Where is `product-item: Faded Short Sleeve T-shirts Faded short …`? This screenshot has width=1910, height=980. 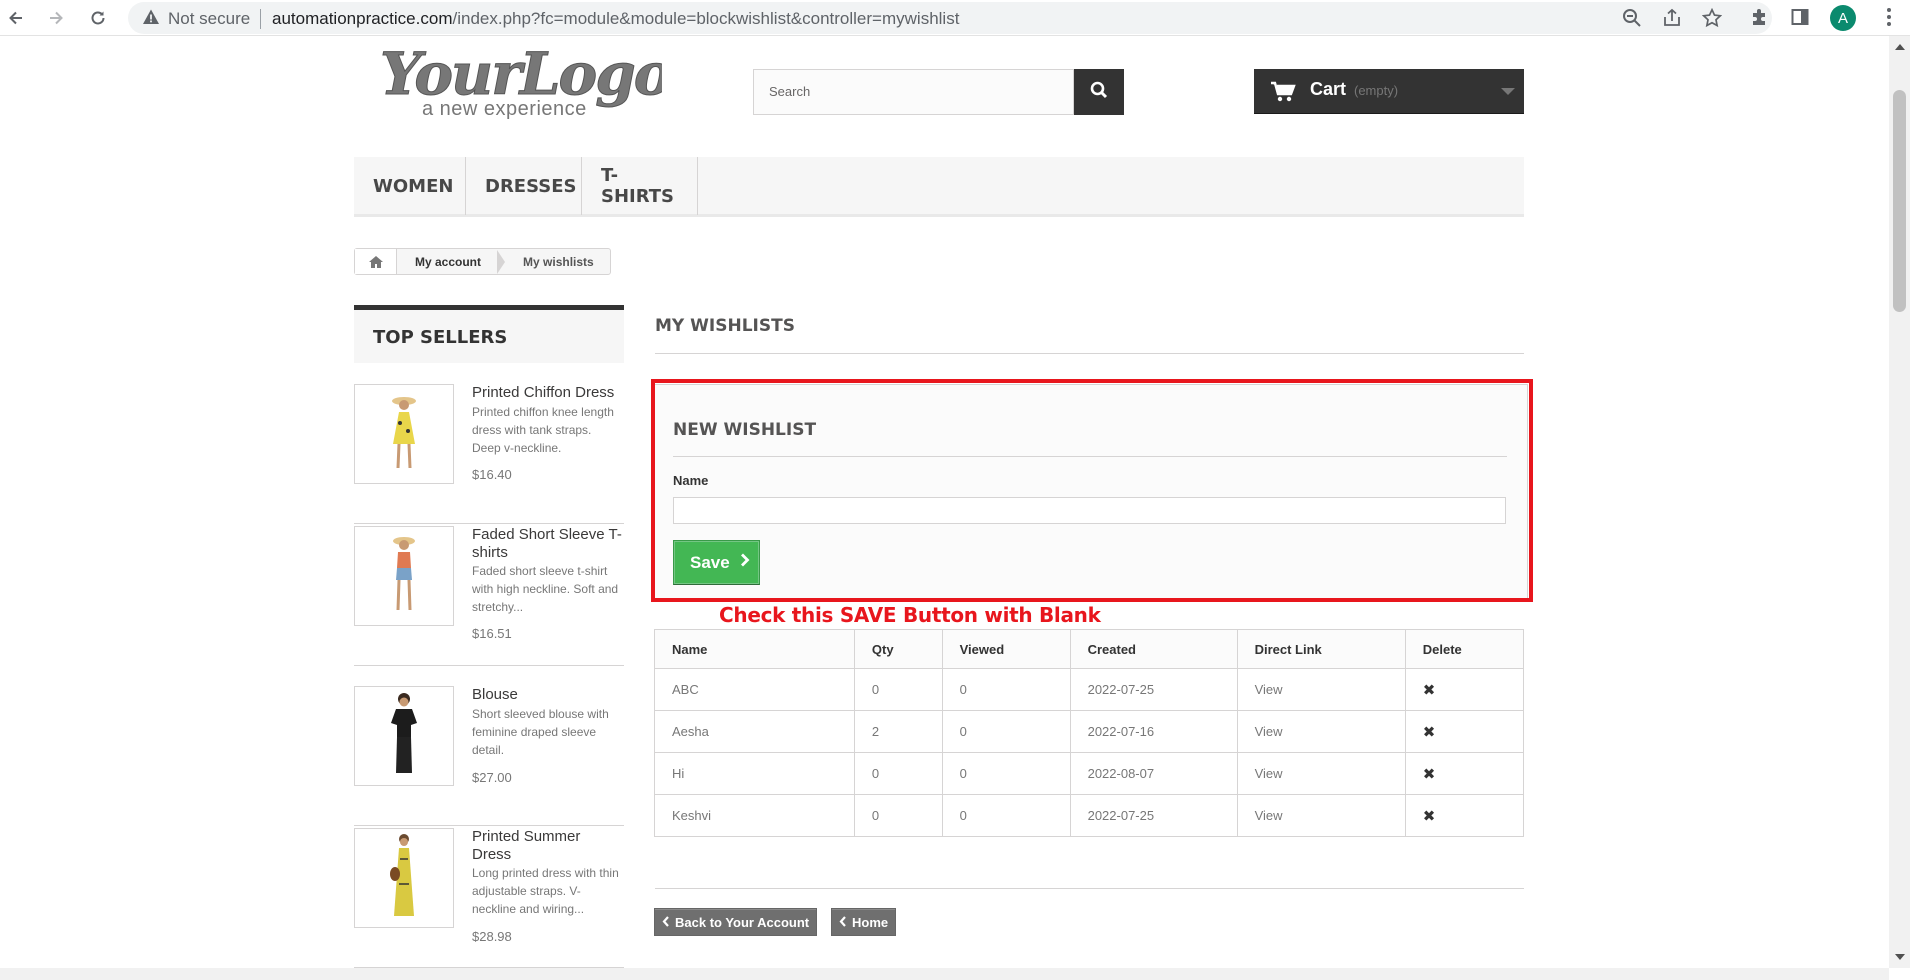
product-item: Faded Short Sleeve T-shirts Faded short … is located at coordinates (489, 596).